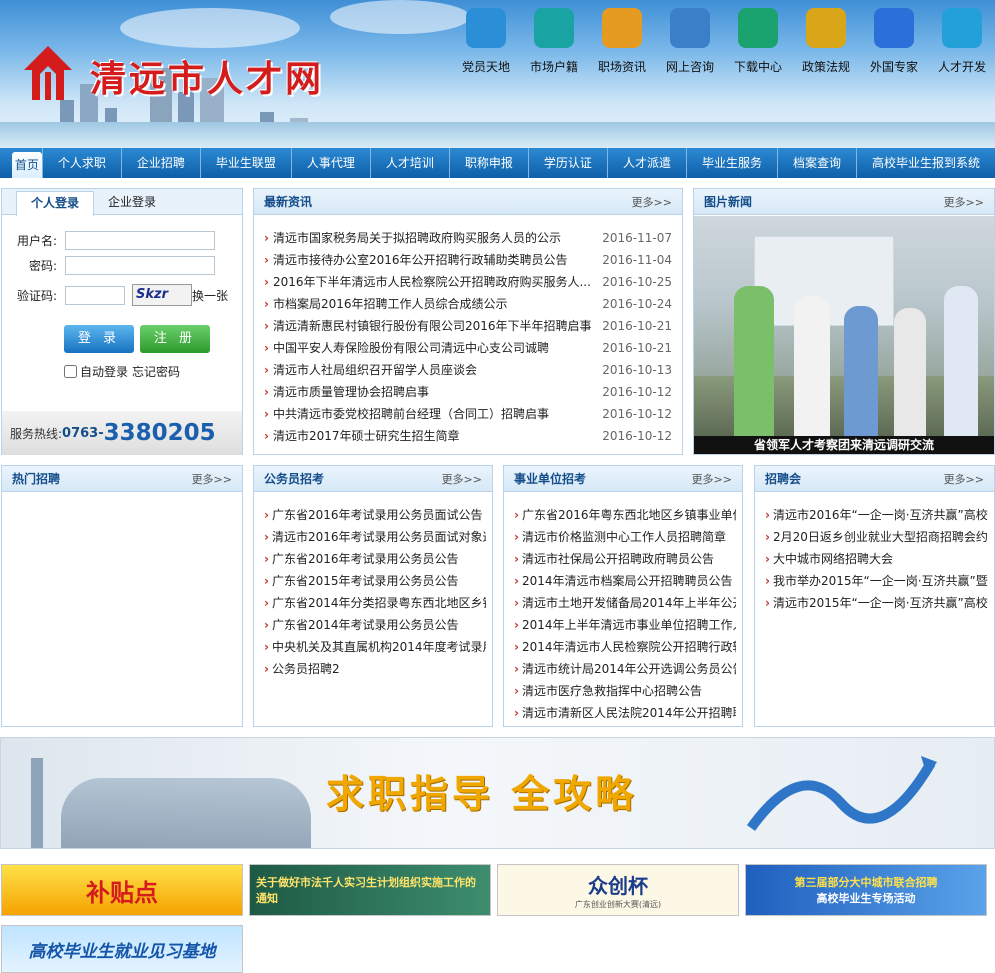  What do you see at coordinates (175, 339) in the screenshot?
I see `register-button: 注 册` at bounding box center [175, 339].